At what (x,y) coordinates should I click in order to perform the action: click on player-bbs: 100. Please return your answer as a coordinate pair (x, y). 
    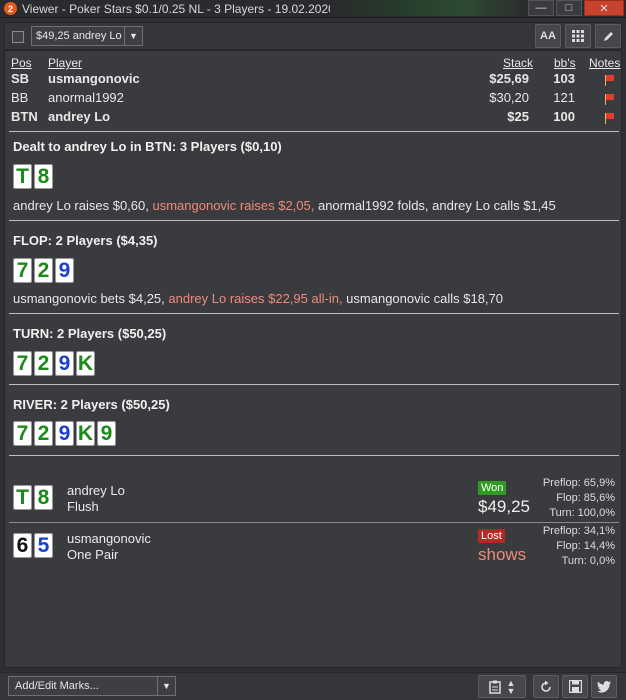
    Looking at the image, I should click on (564, 116).